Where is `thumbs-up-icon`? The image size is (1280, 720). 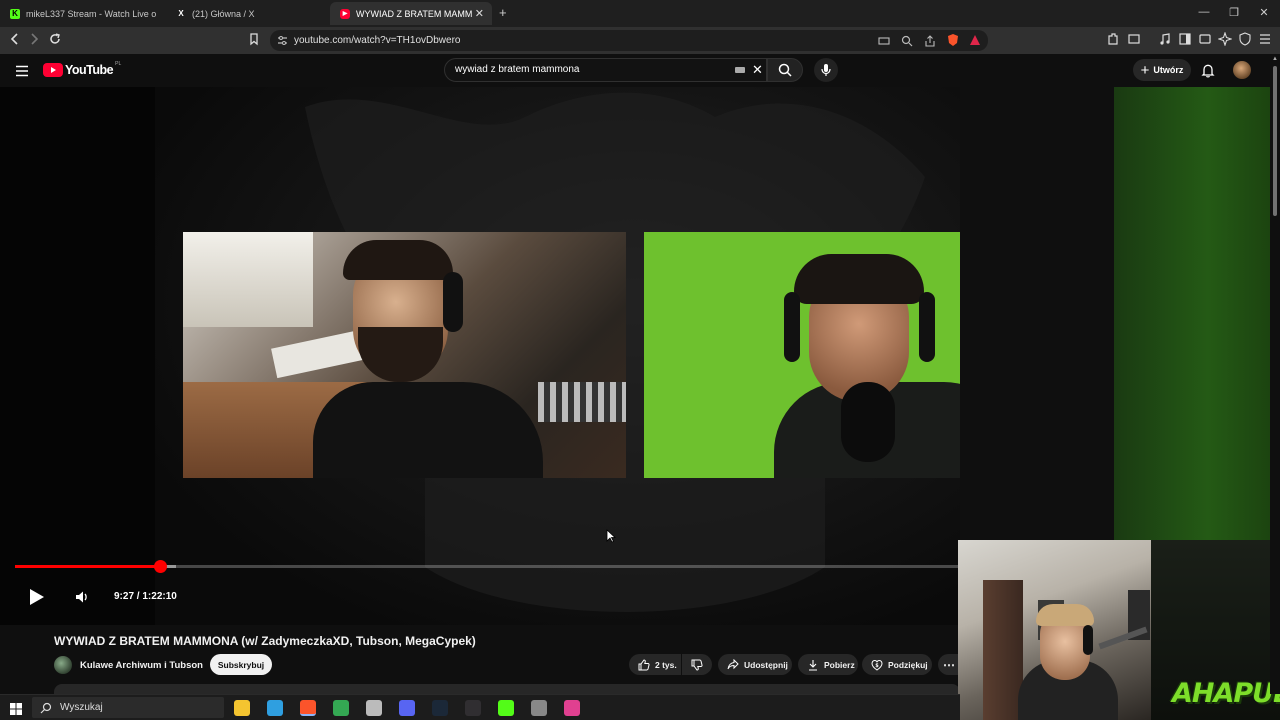 thumbs-up-icon is located at coordinates (644, 664).